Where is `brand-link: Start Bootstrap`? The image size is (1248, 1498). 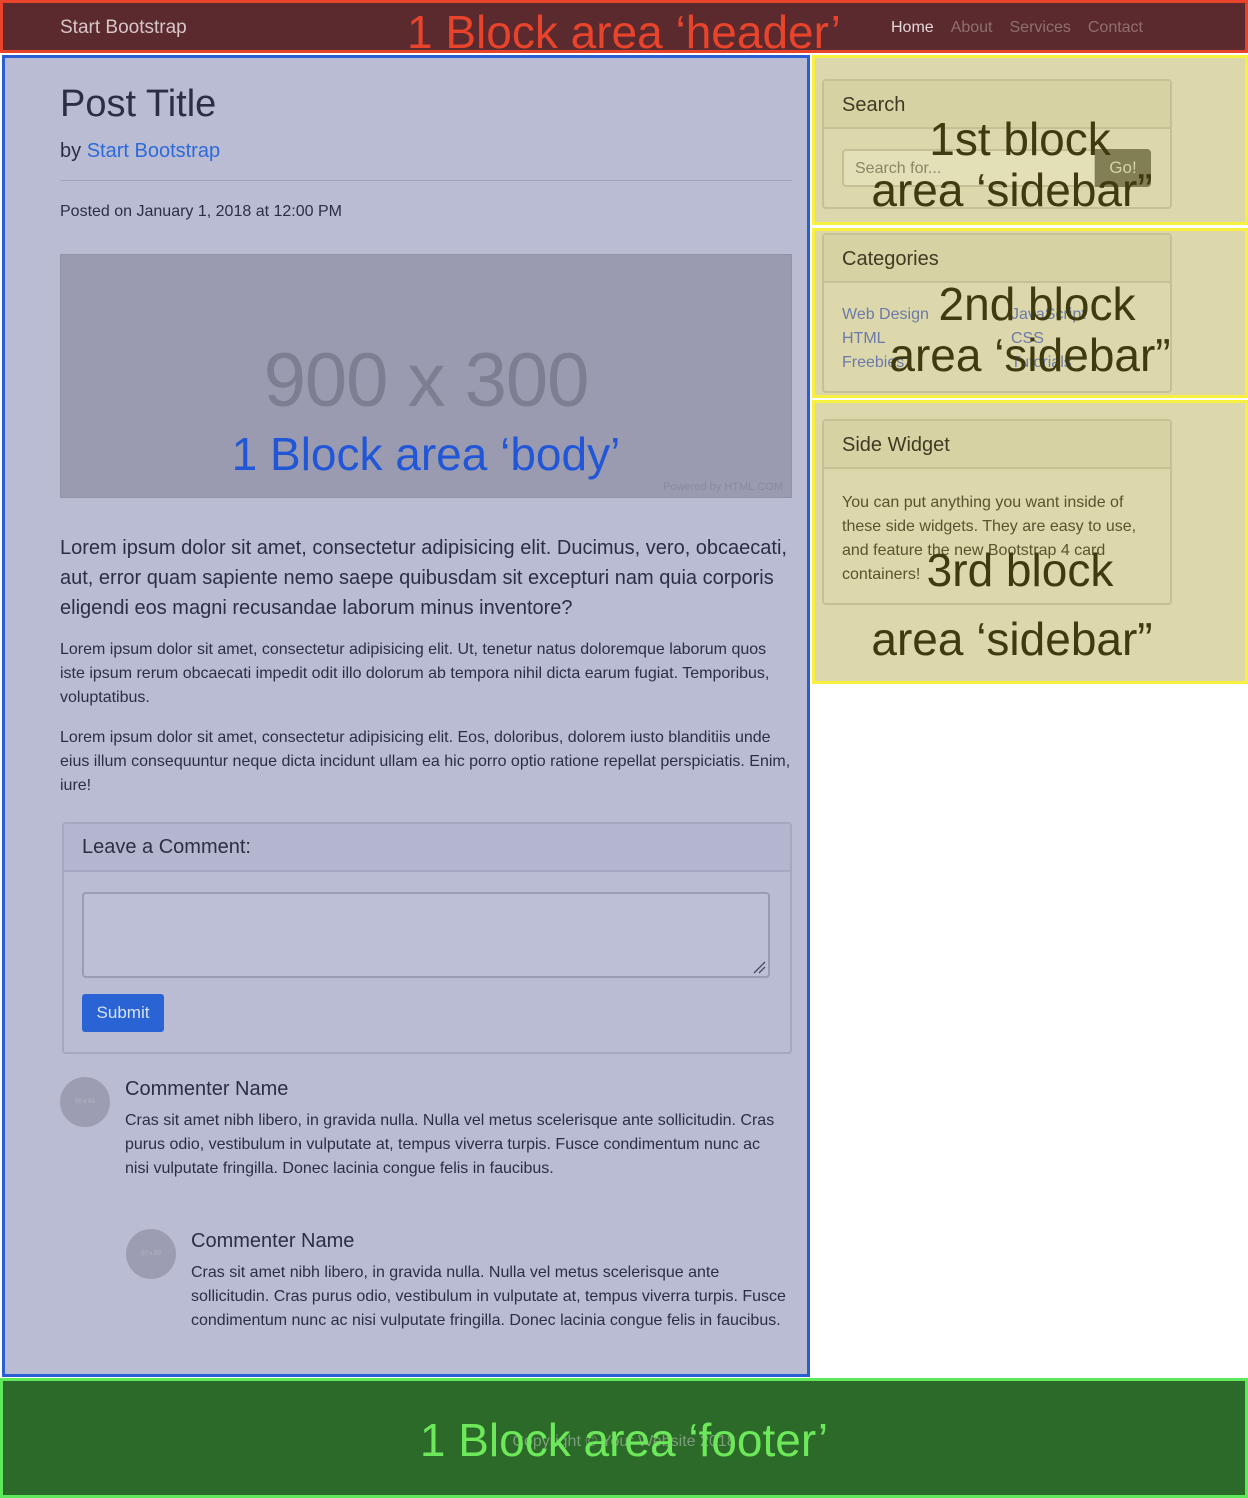
brand-link: Start Bootstrap is located at coordinates (123, 28).